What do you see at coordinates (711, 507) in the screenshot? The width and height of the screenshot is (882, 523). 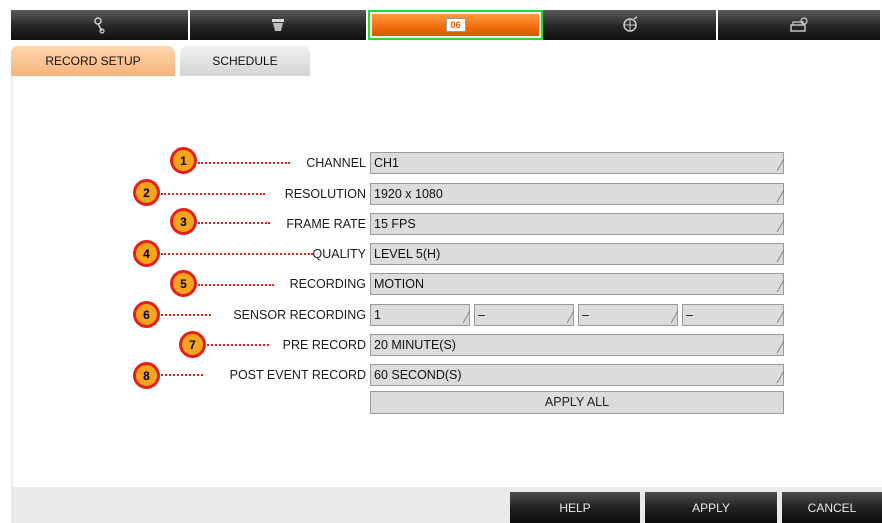 I see `apply-button: APPLY` at bounding box center [711, 507].